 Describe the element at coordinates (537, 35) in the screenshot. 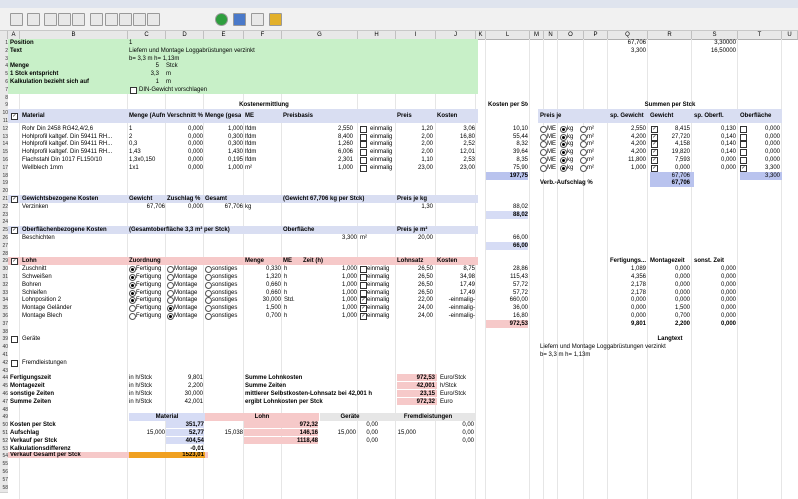

I see `column-header-M: M` at that location.